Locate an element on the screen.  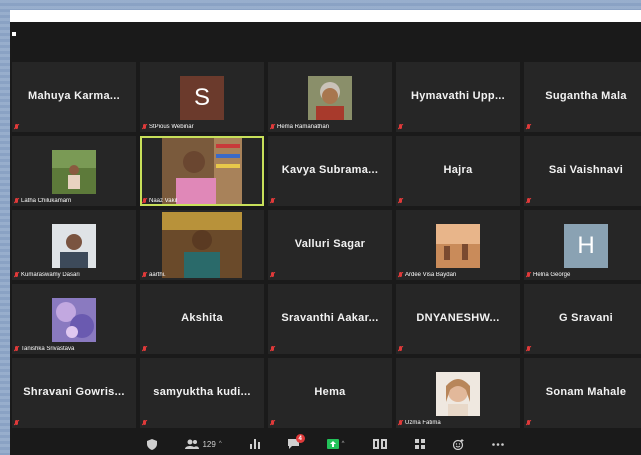
participant-tile: Sonam Mahale is located at coordinates (582, 393).